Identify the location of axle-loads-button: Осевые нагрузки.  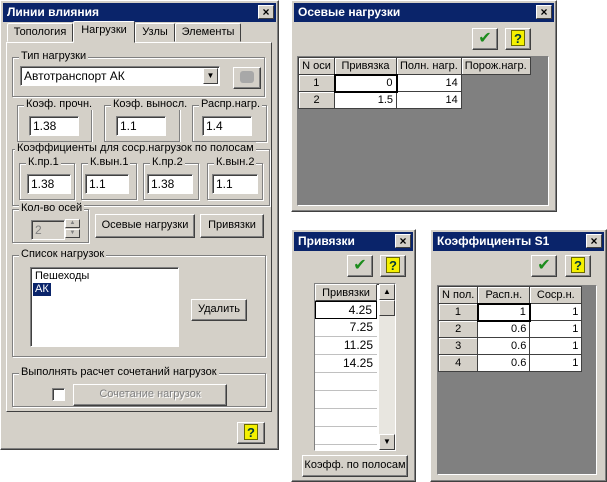
(145, 226).